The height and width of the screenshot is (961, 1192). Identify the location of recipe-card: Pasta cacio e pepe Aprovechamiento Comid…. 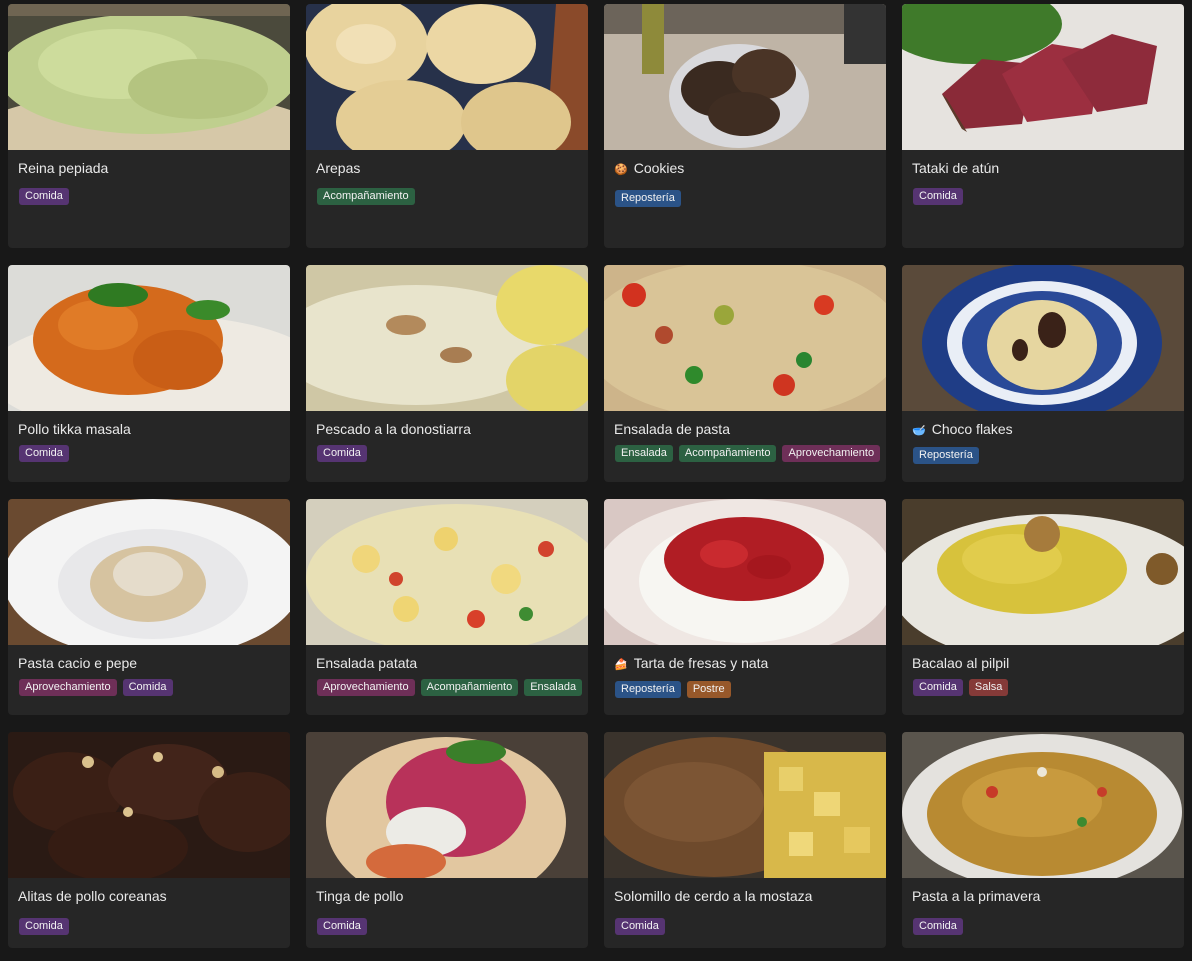
(149, 607).